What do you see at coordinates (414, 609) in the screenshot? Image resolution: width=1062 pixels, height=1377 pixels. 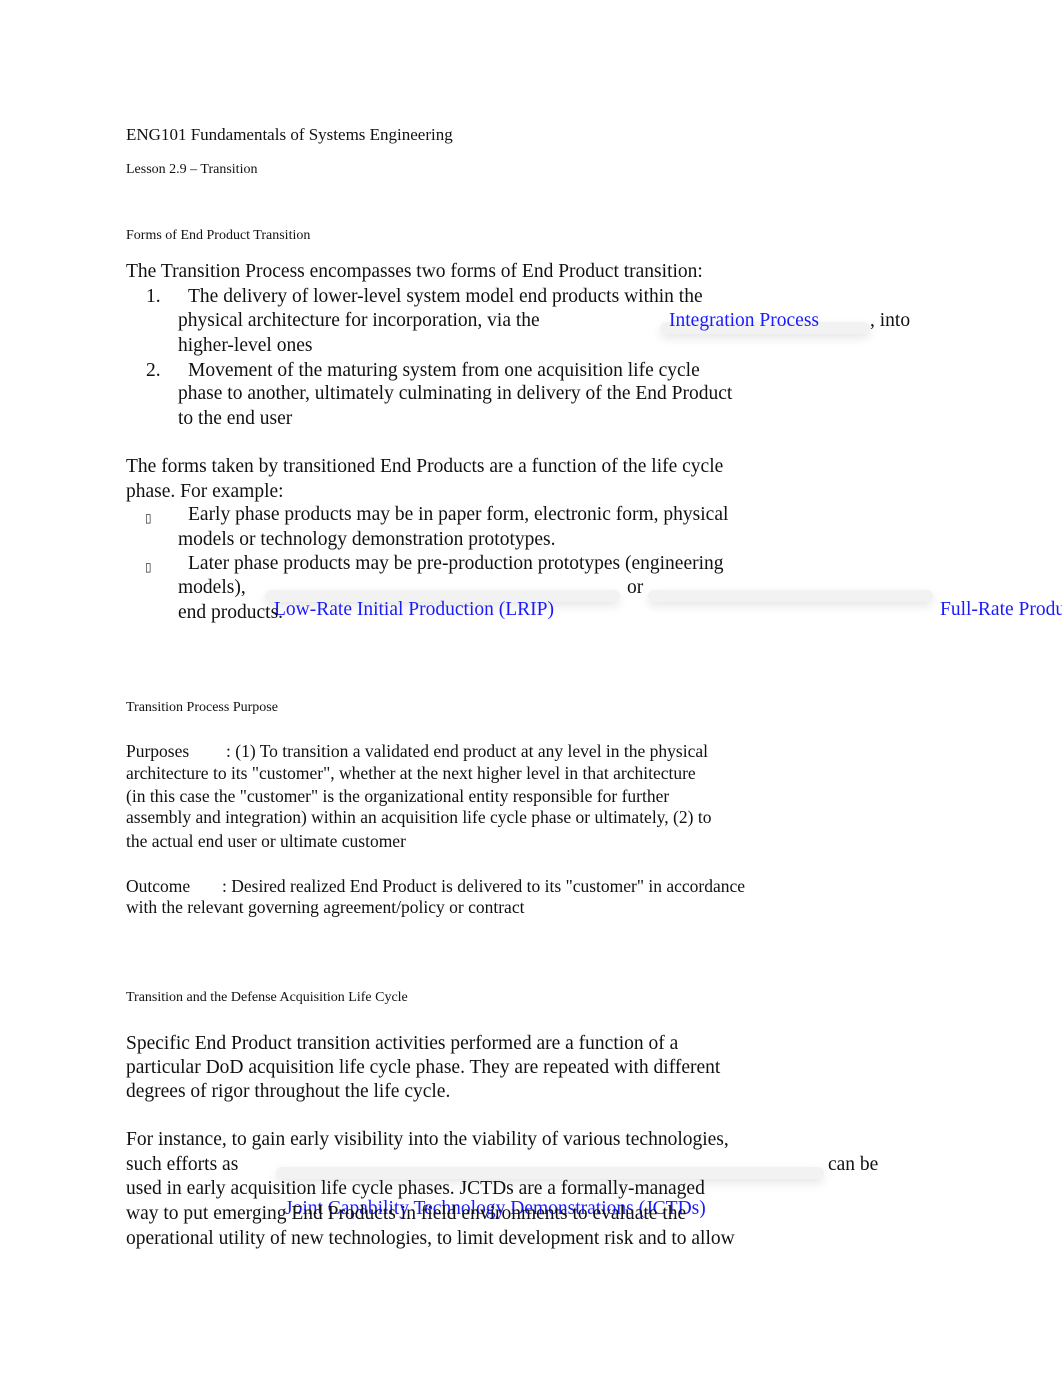 I see `lrip-link: Low-Rate Initial Production (LRIP)` at bounding box center [414, 609].